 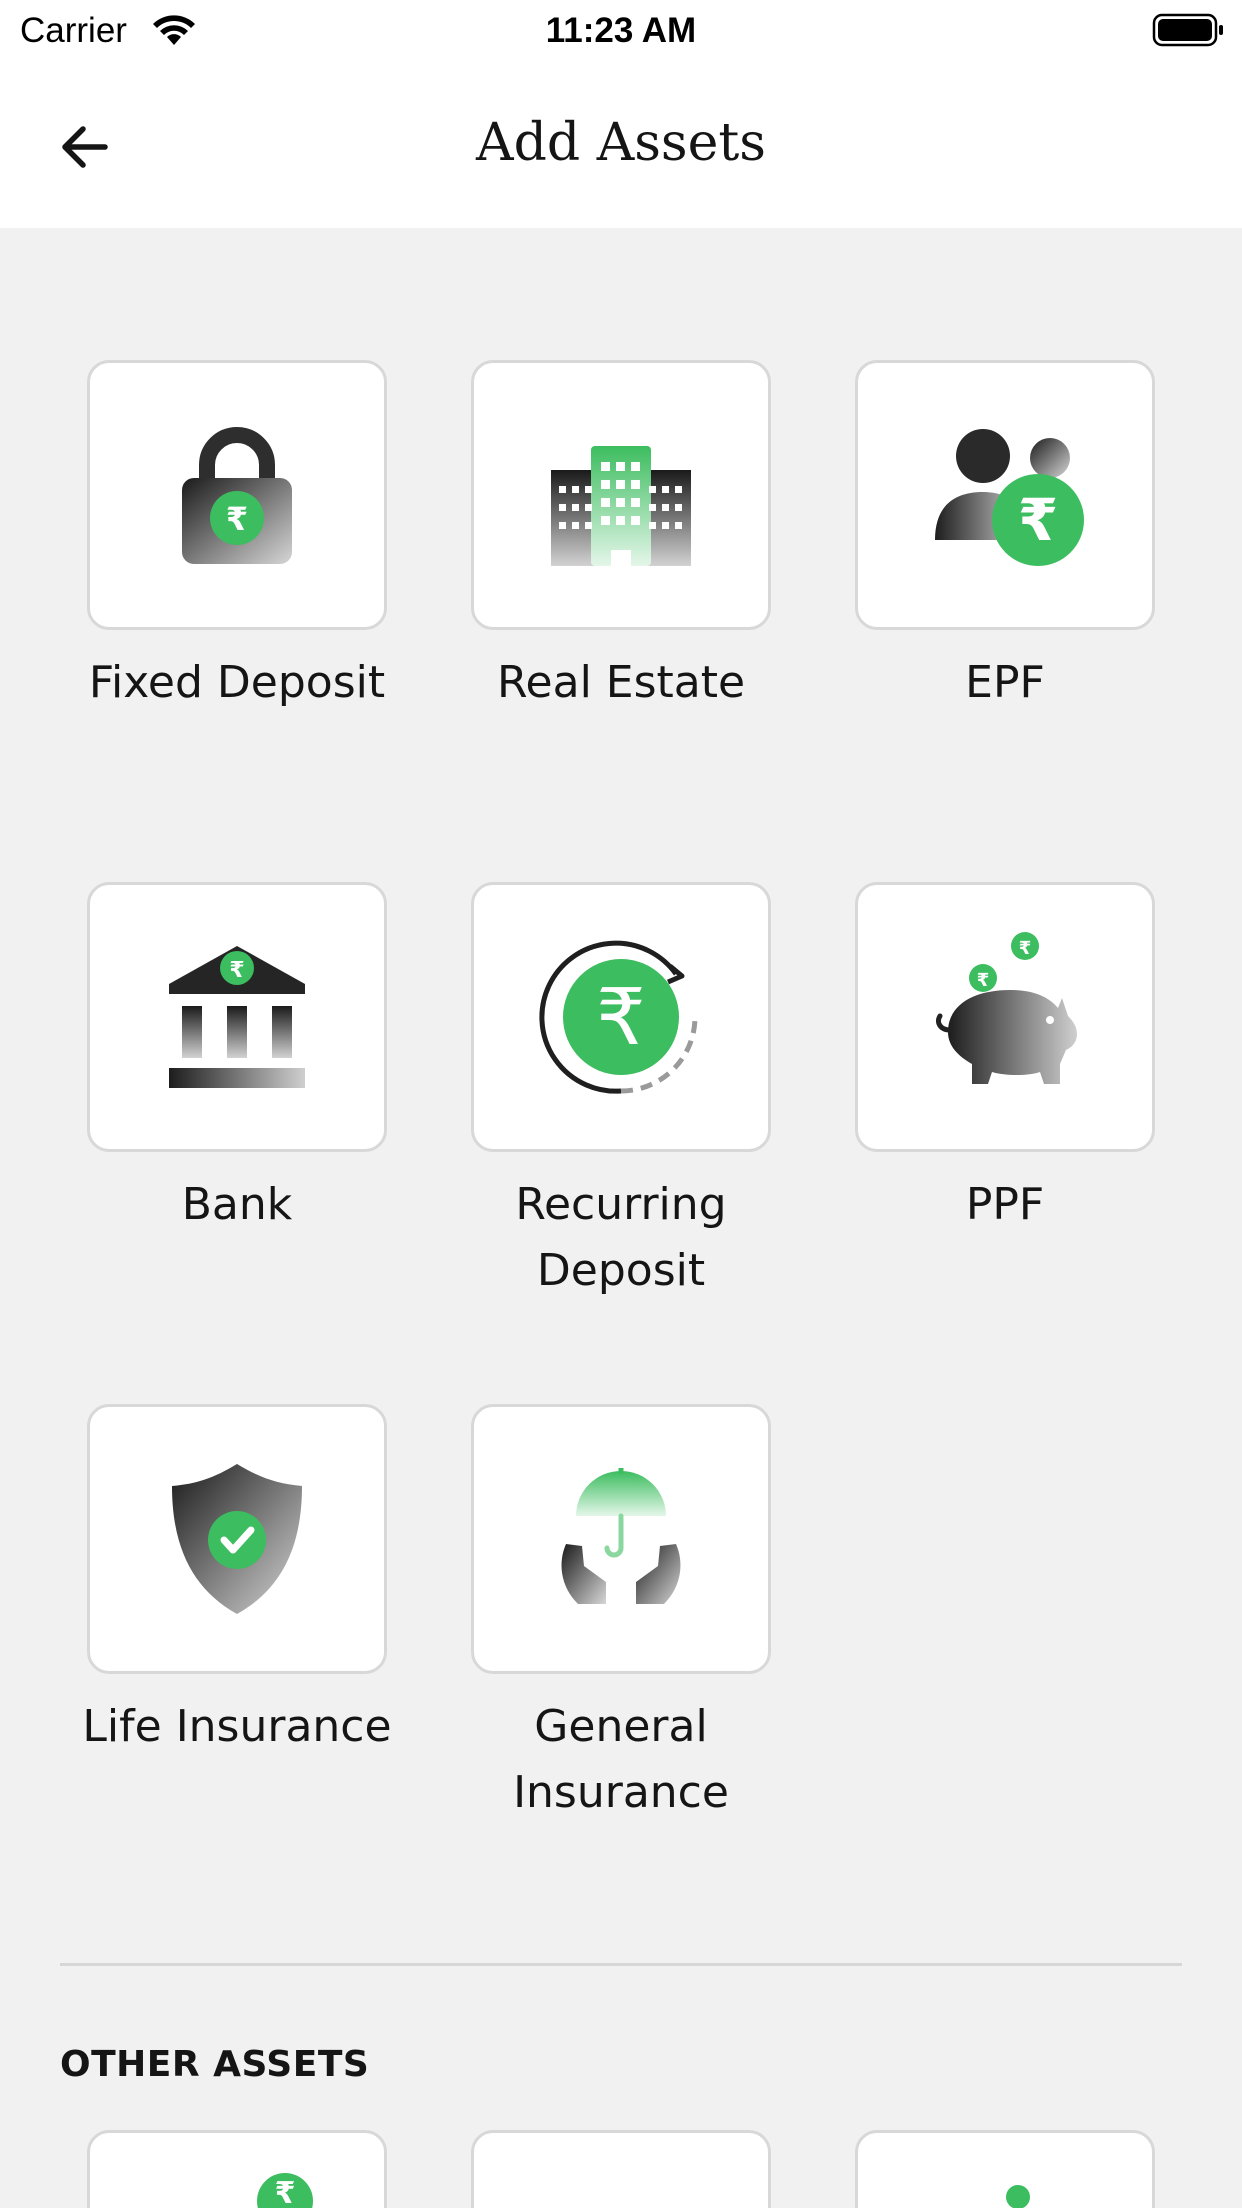 What do you see at coordinates (621, 682) in the screenshot?
I see `asset-label: Real Estate` at bounding box center [621, 682].